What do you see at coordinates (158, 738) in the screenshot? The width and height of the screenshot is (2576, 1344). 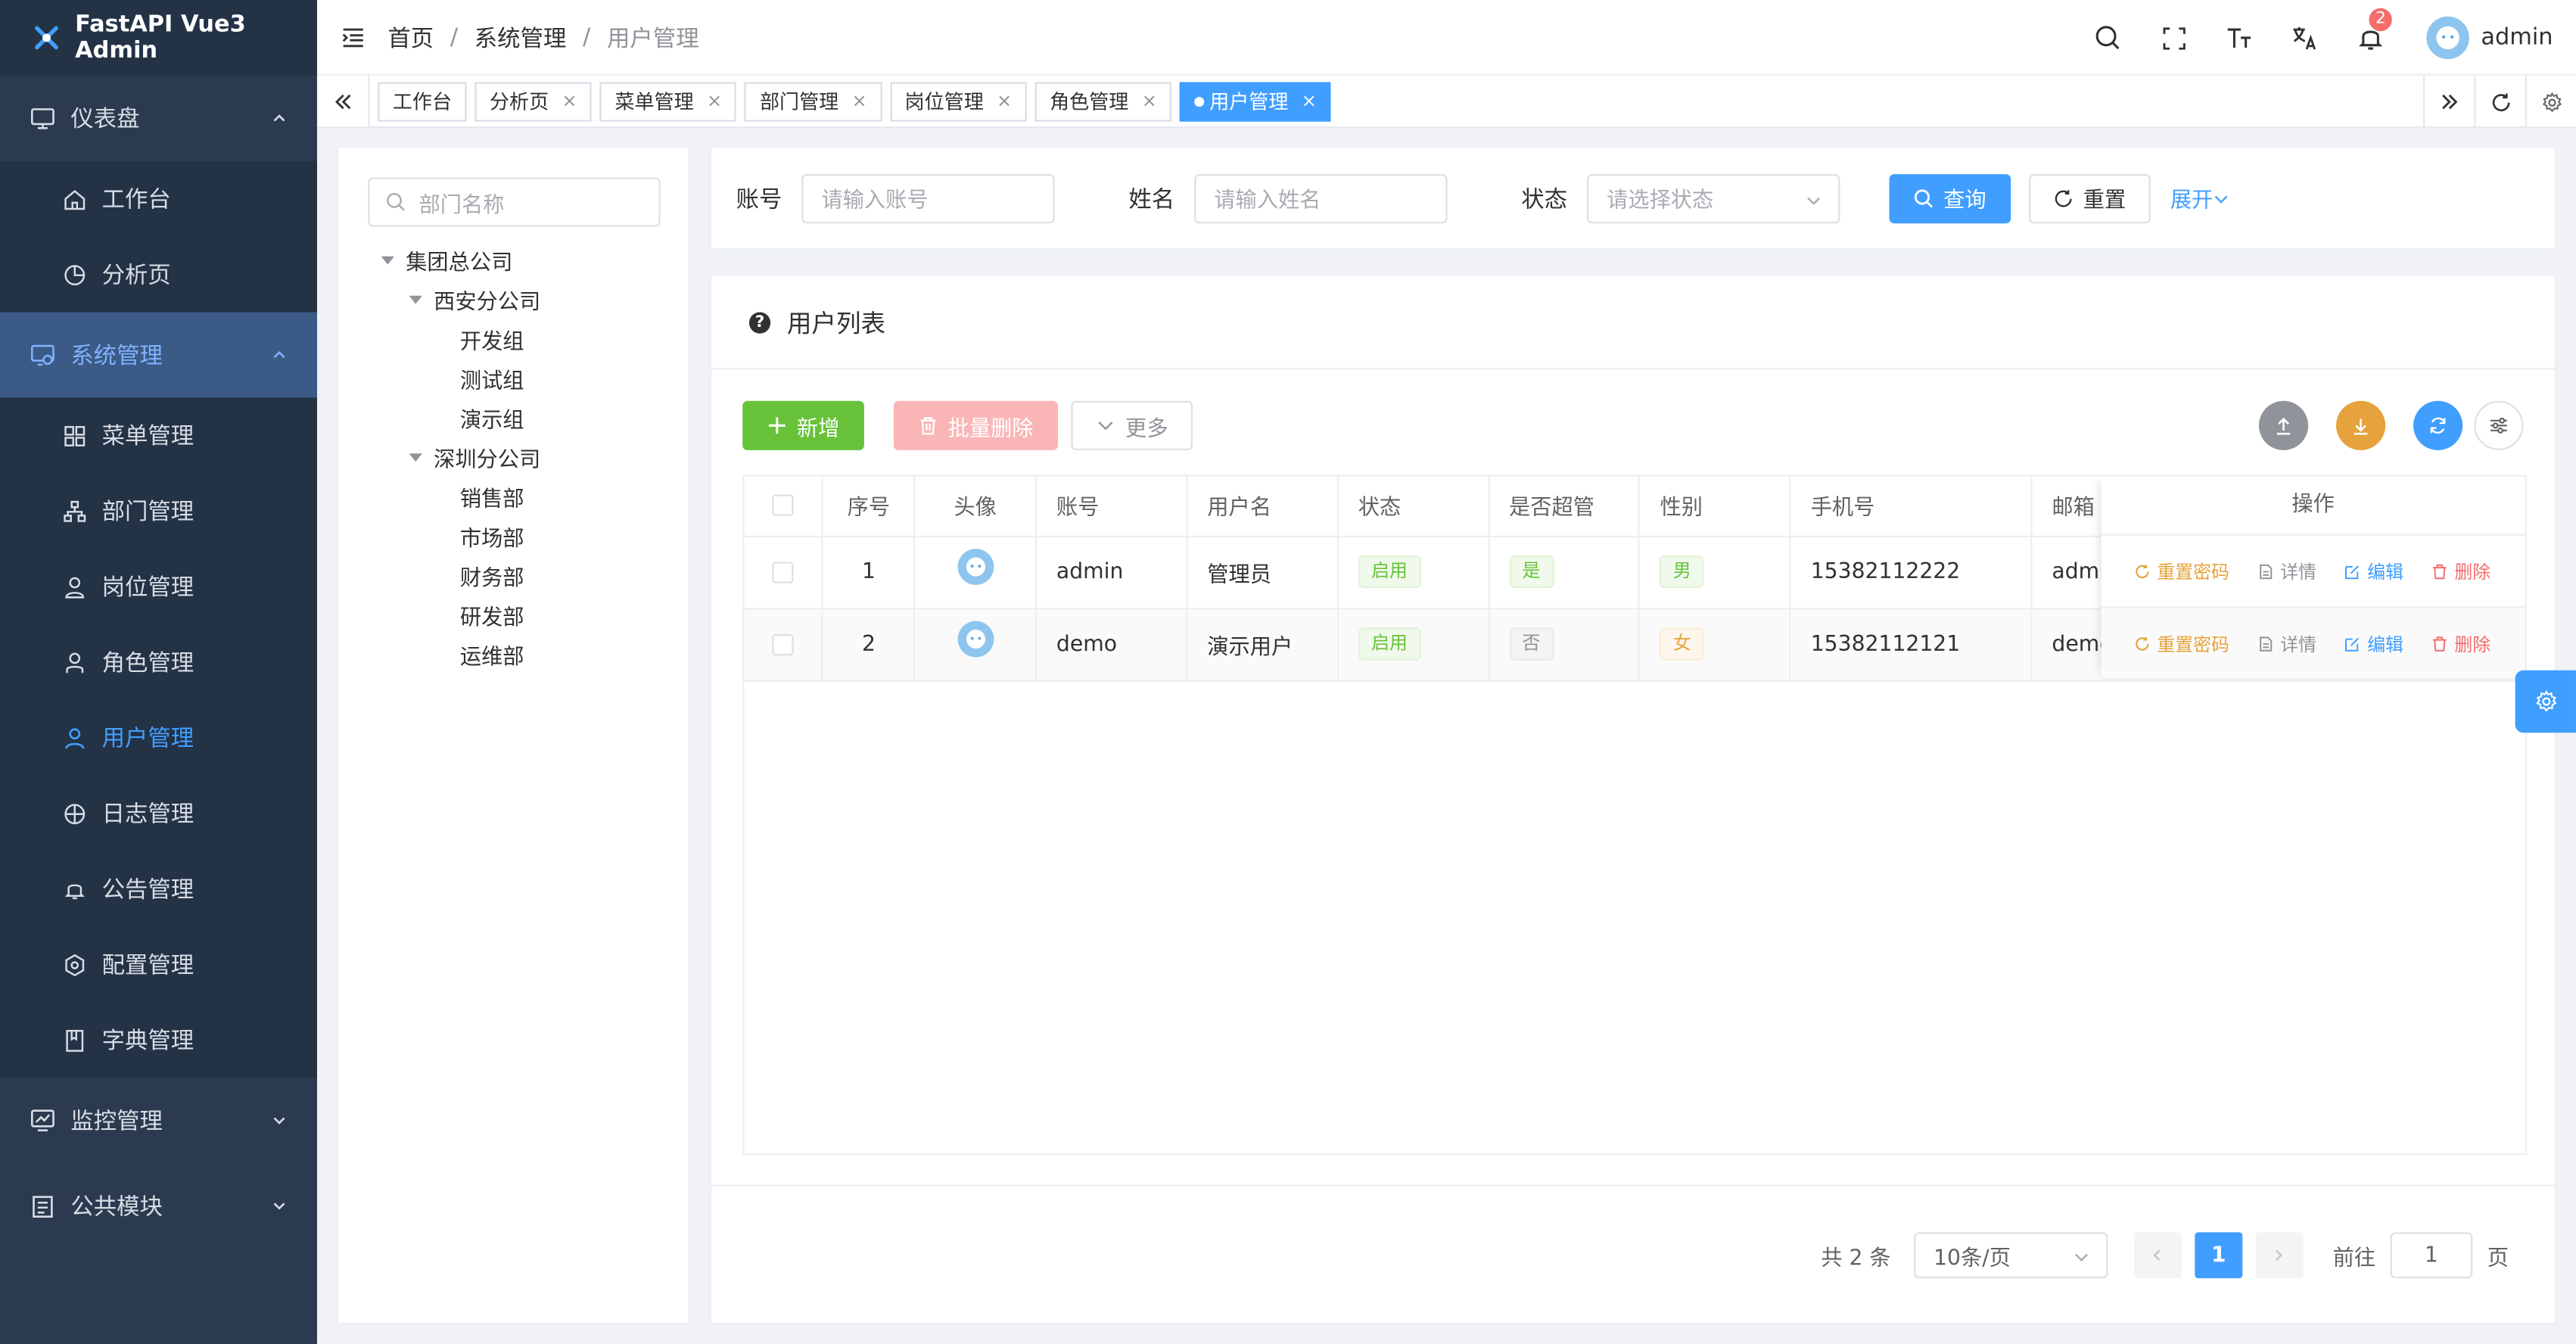 I see `sidebar-item-user: 用户管理` at bounding box center [158, 738].